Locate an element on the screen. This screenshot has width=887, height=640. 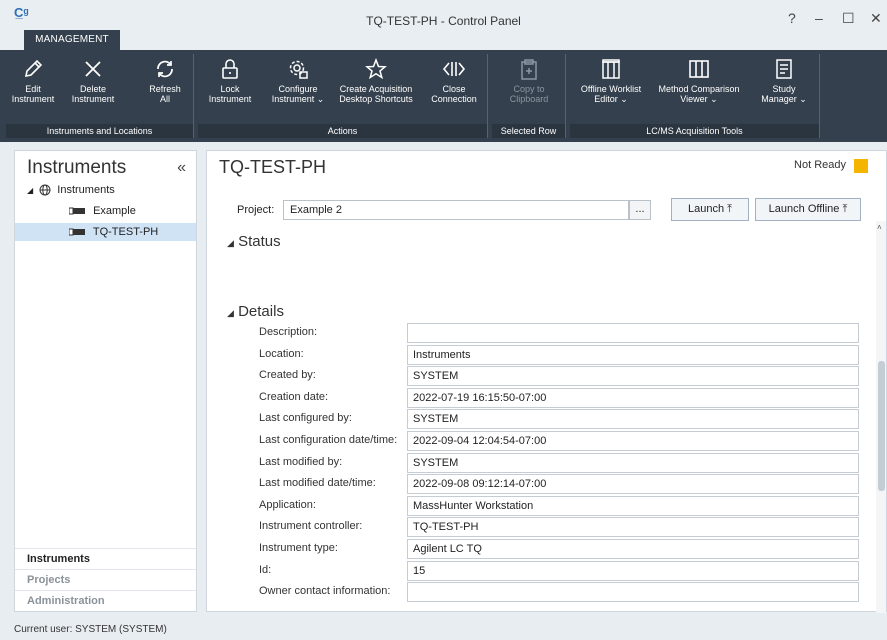
maximize-button: ☐ is located at coordinates (848, 18).